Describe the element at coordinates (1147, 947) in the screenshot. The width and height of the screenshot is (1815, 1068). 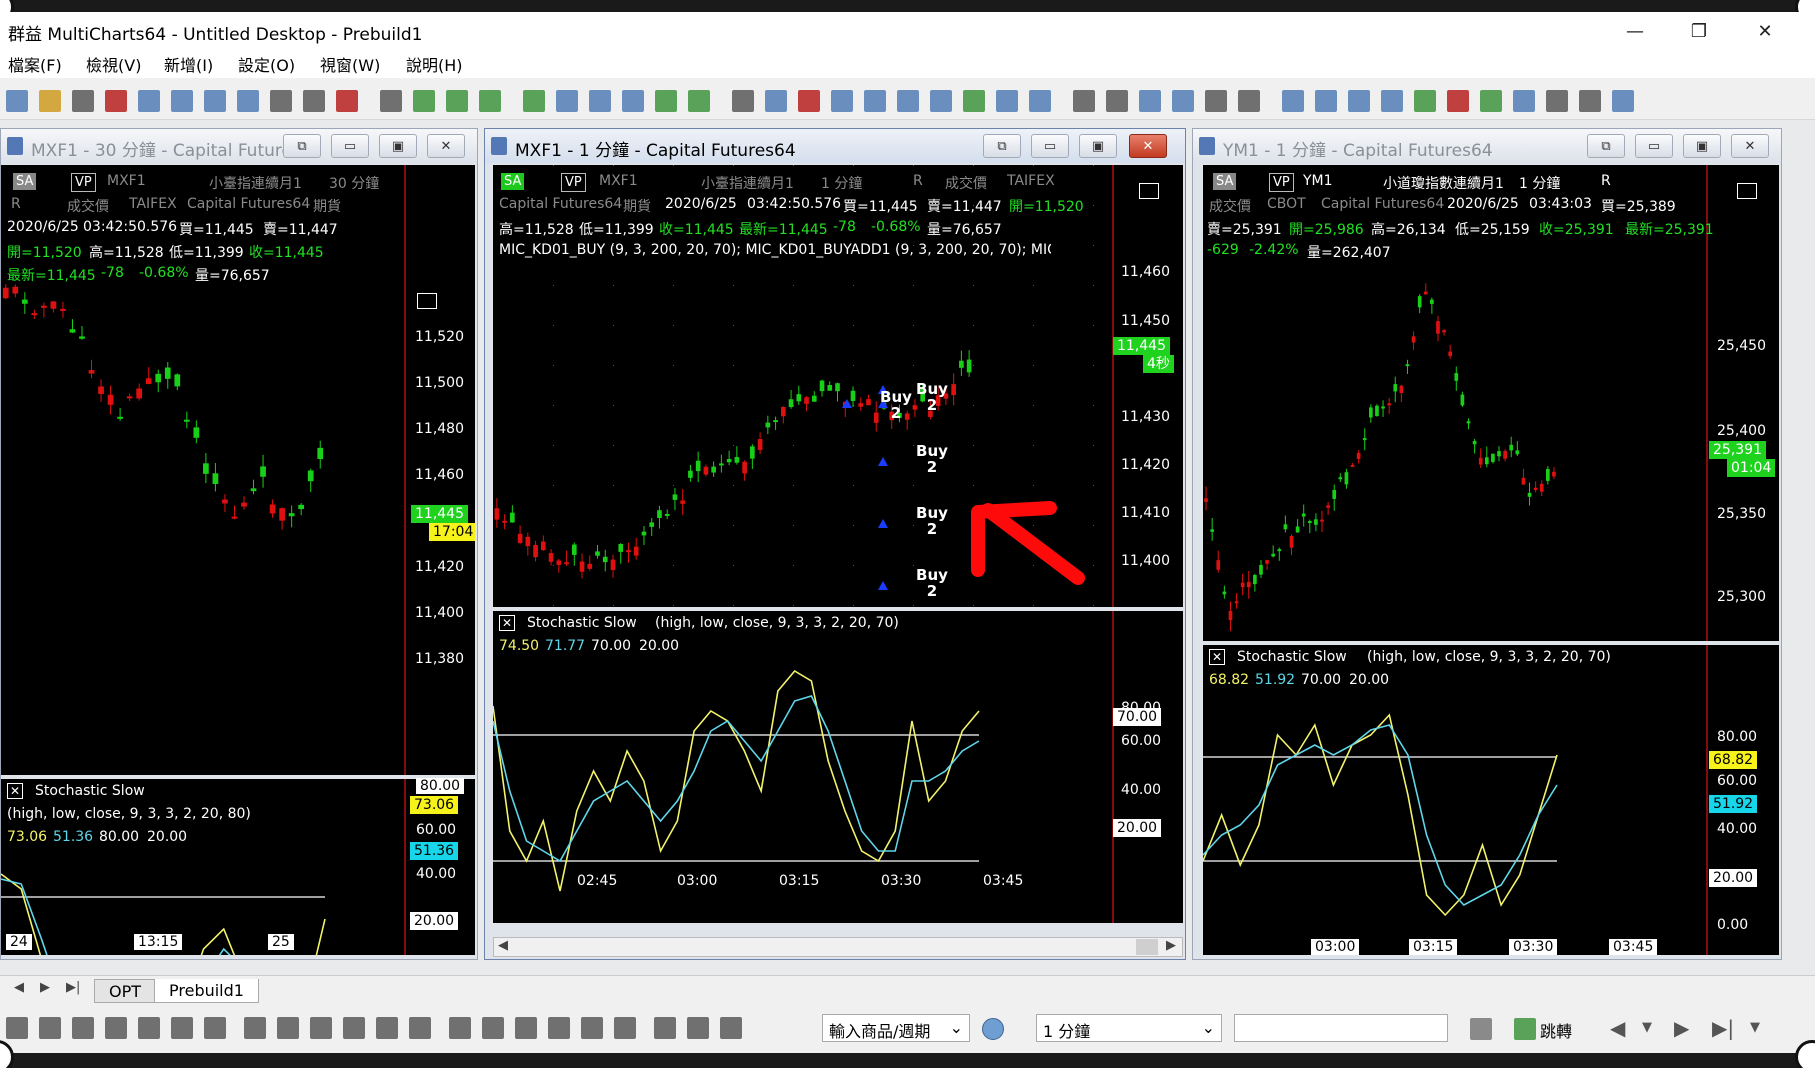
I see `scroll-thumb` at that location.